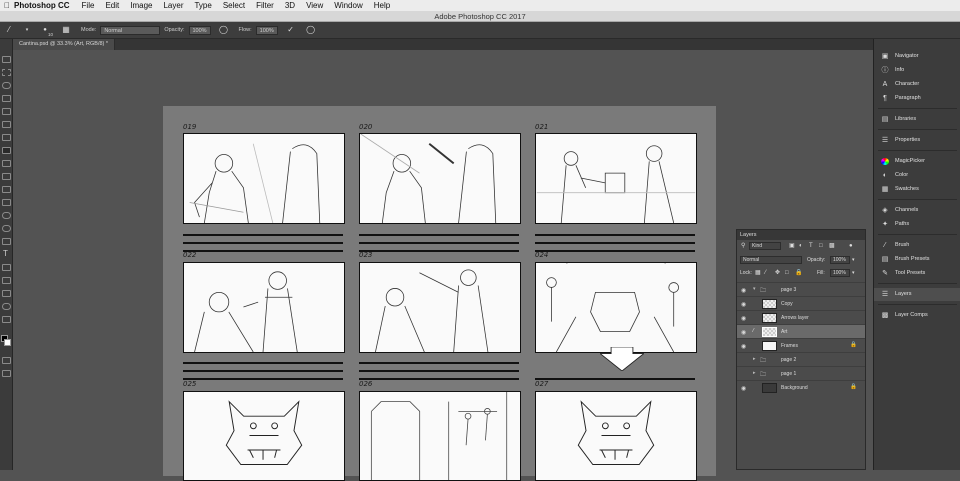 Image resolution: width=960 pixels, height=481 pixels. Describe the element at coordinates (6, 163) in the screenshot. I see `stamp-tool-icon` at that location.